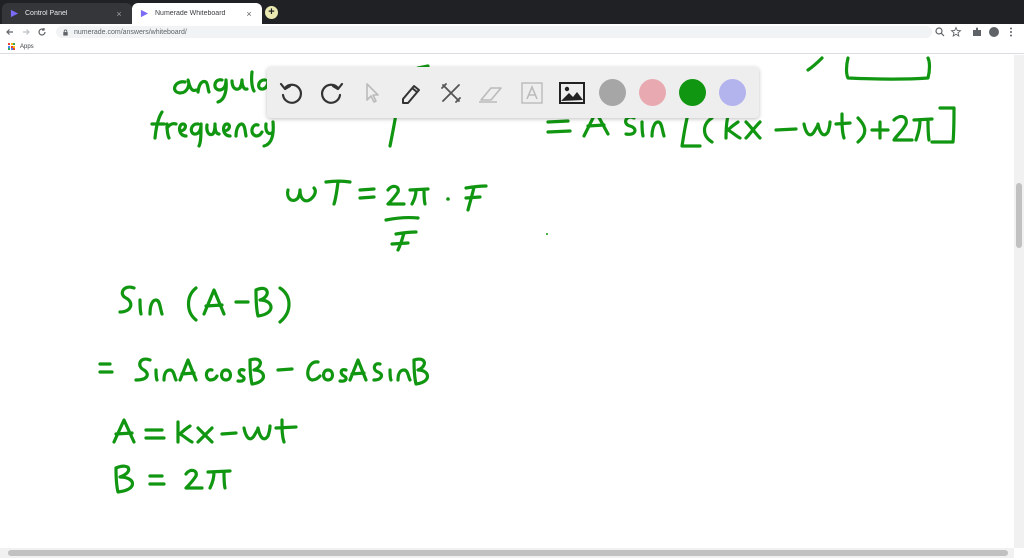  What do you see at coordinates (205, 431) in the screenshot?
I see `ink-a-definition` at bounding box center [205, 431].